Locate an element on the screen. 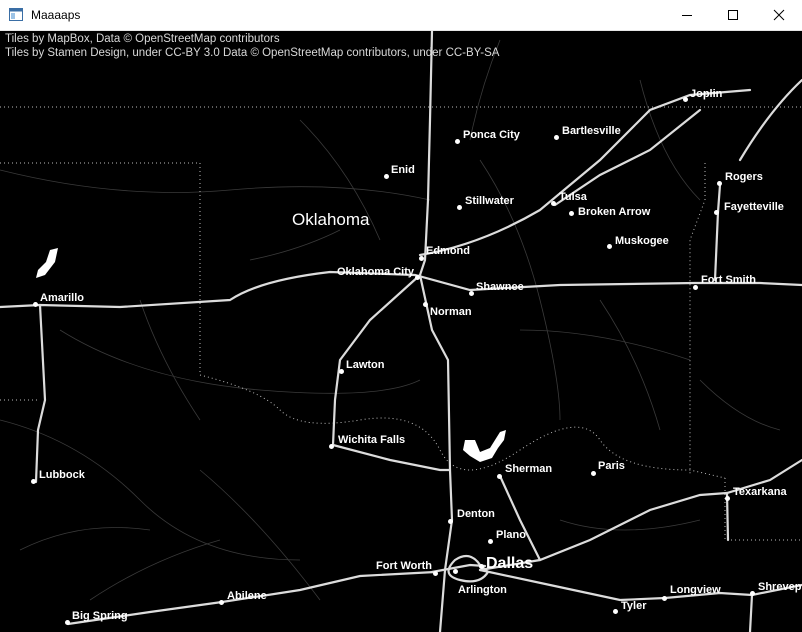 The width and height of the screenshot is (802, 632). city-label-stillwater: Stillwater is located at coordinates (489, 201).